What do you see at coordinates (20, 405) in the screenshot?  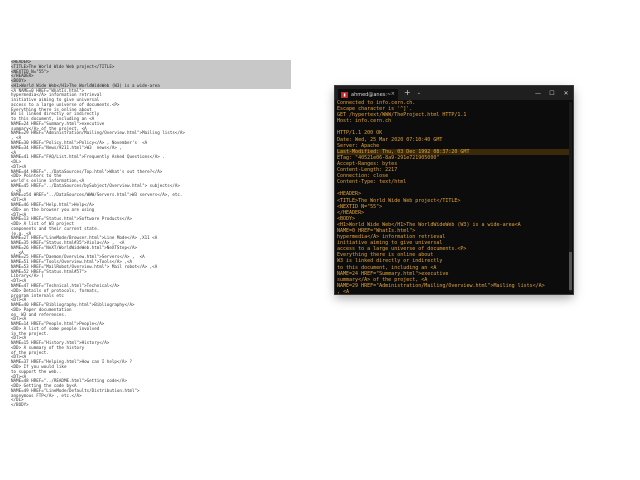 I see `source-line: </BODY>` at bounding box center [20, 405].